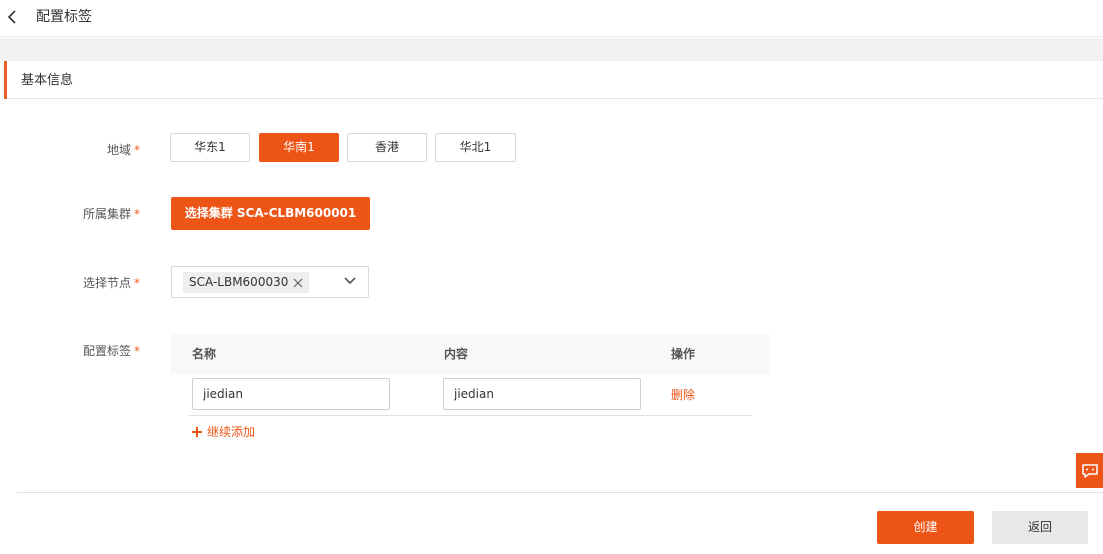  Describe the element at coordinates (387, 147) in the screenshot. I see `region-option-hongkong: 香港` at that location.